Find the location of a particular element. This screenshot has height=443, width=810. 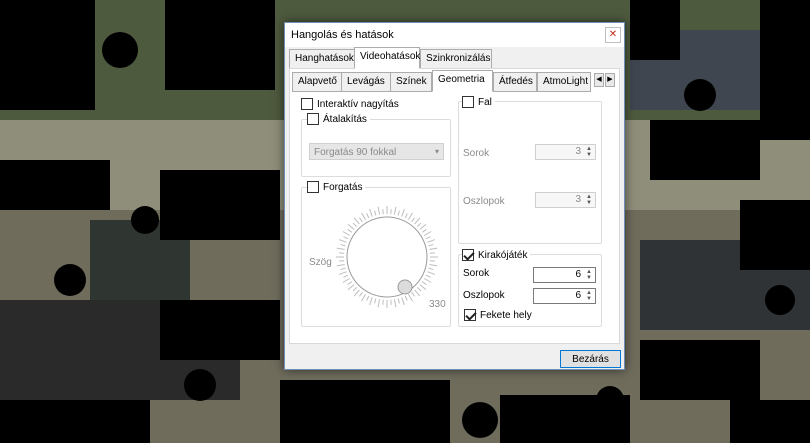

wall-rows-label: Sorok is located at coordinates (476, 153).